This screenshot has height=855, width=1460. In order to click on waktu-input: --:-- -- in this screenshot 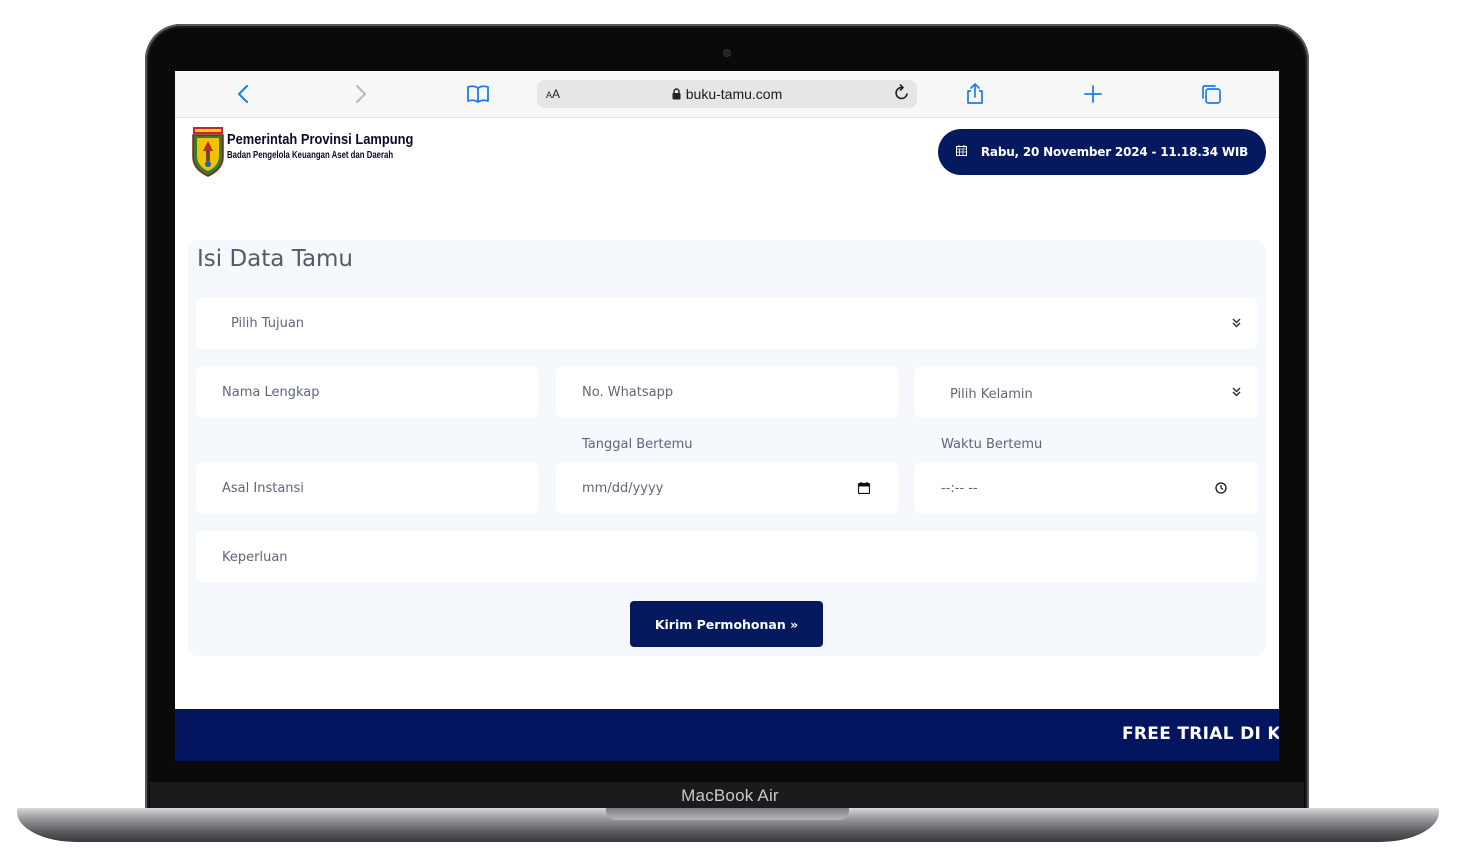, I will do `click(1086, 488)`.